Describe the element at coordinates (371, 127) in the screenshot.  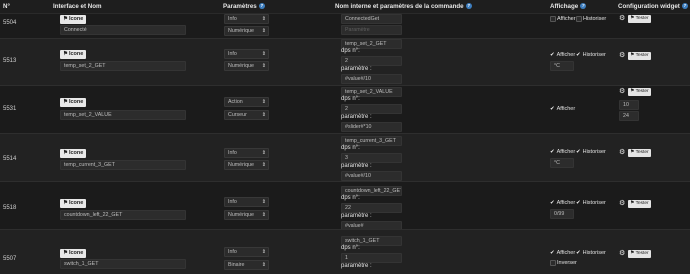
I see `parameter-input: #slider#*10` at that location.